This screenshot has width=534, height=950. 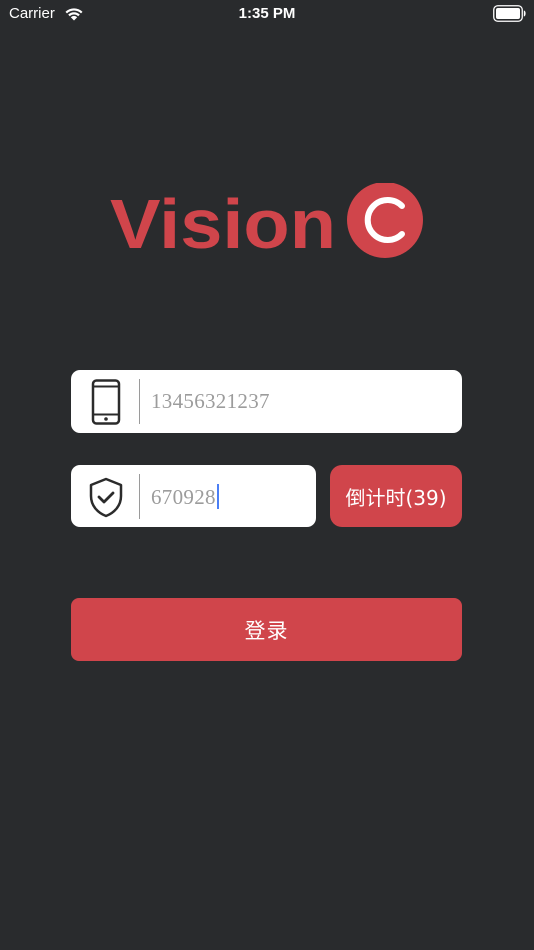 I want to click on logo-wordmark: Vision, so click(x=223, y=224).